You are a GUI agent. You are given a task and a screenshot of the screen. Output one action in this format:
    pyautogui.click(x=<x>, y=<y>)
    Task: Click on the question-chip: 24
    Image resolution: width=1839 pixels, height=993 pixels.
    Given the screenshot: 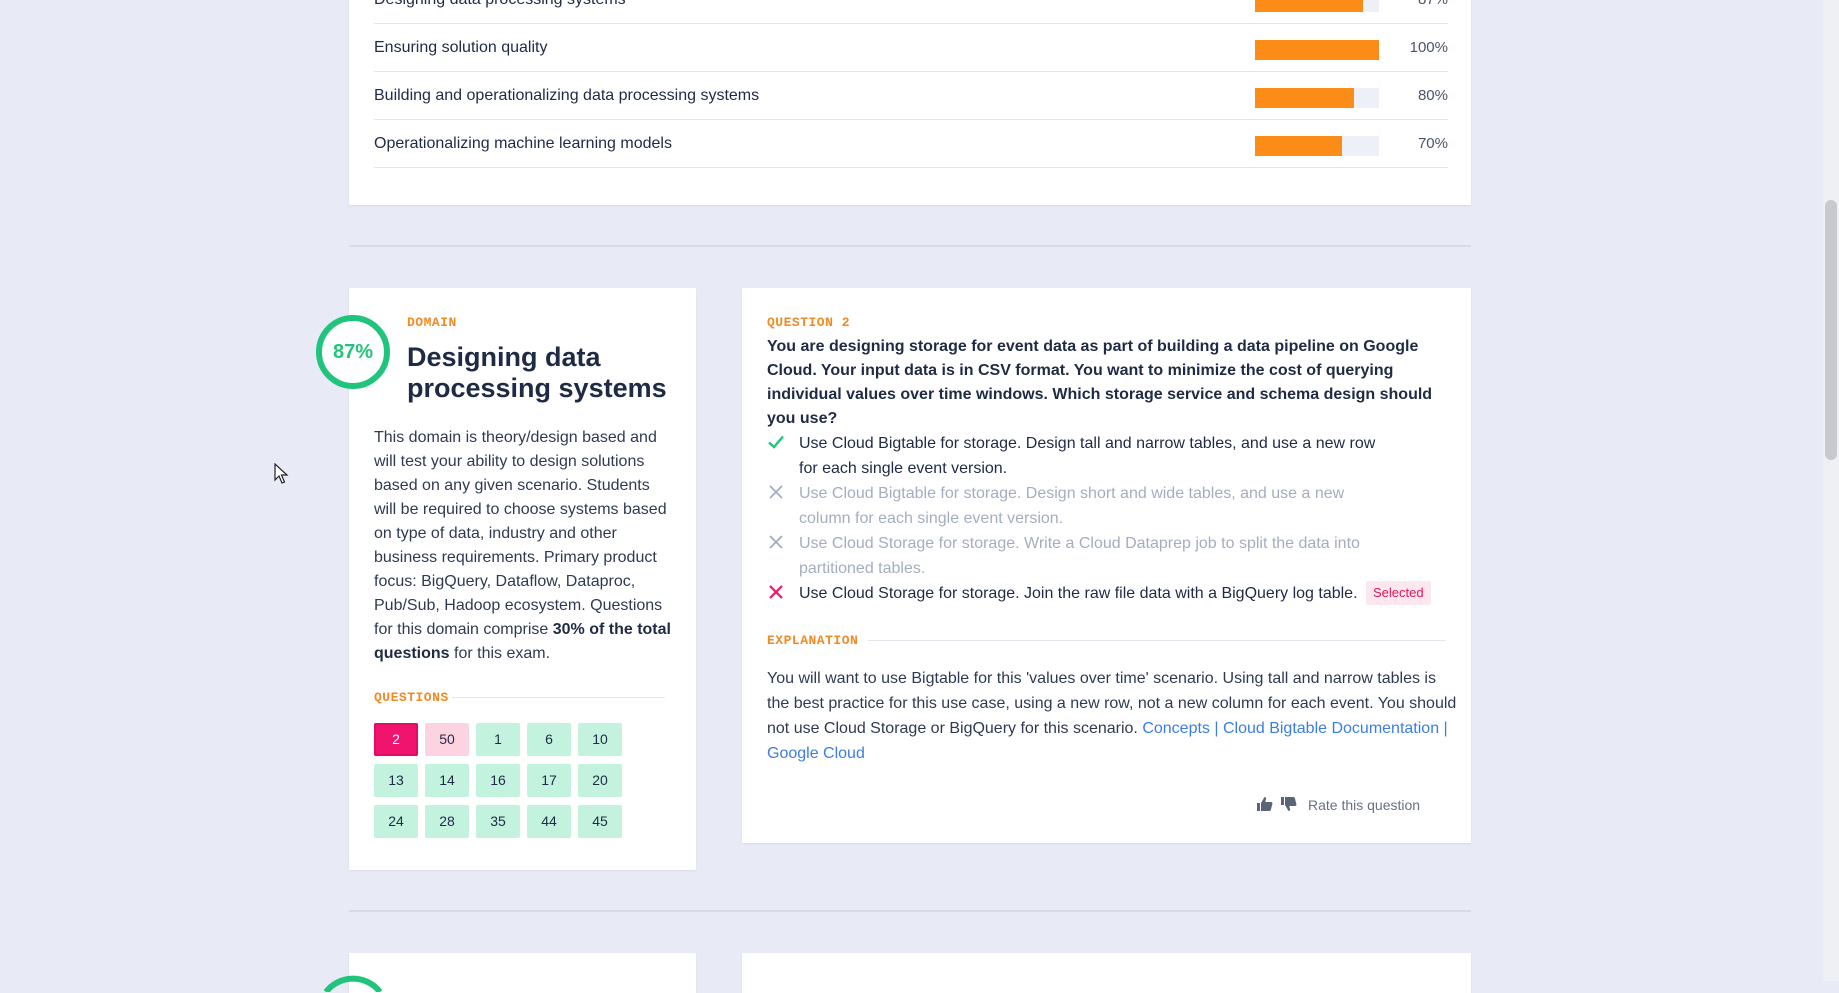 What is the action you would take?
    pyautogui.click(x=396, y=821)
    